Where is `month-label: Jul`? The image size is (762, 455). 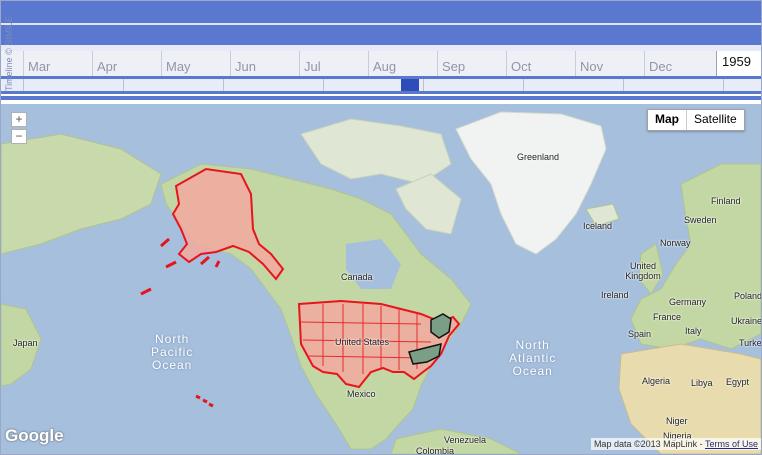
month-label: Jul is located at coordinates (312, 66).